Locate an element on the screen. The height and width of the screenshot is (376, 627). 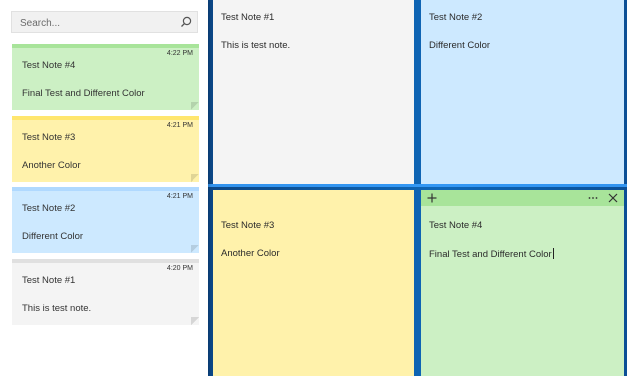
note-preview: Another Color is located at coordinates (51, 165).